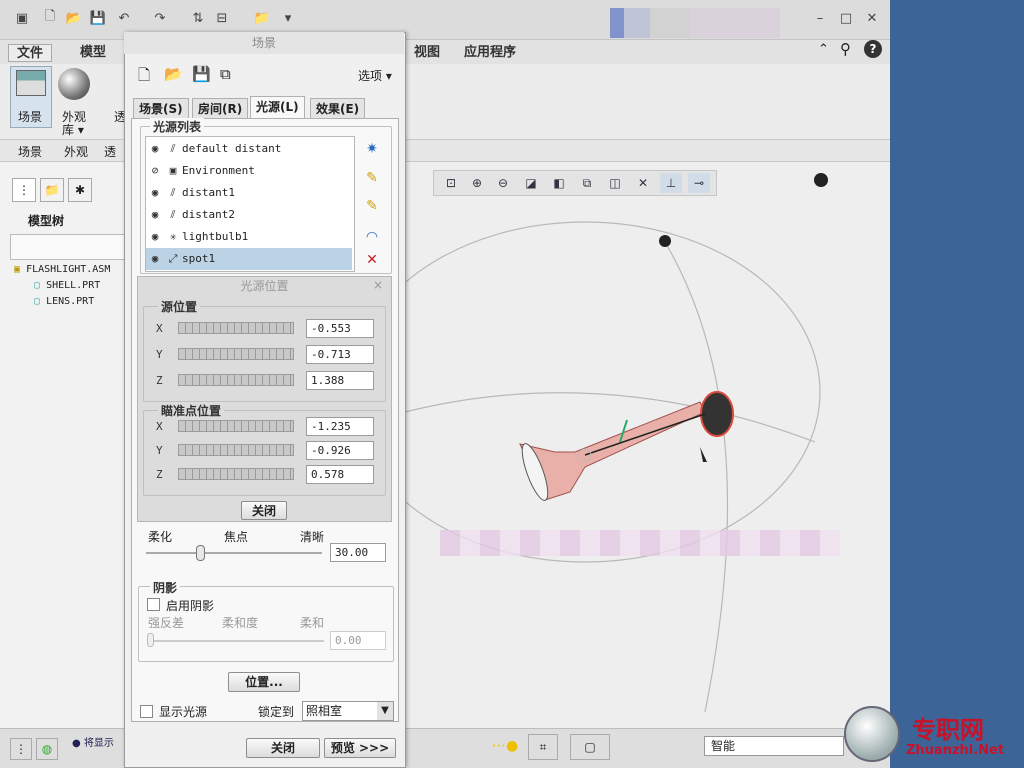  Describe the element at coordinates (340, 426) in the screenshot. I see `aim-x-field: -1.235` at that location.